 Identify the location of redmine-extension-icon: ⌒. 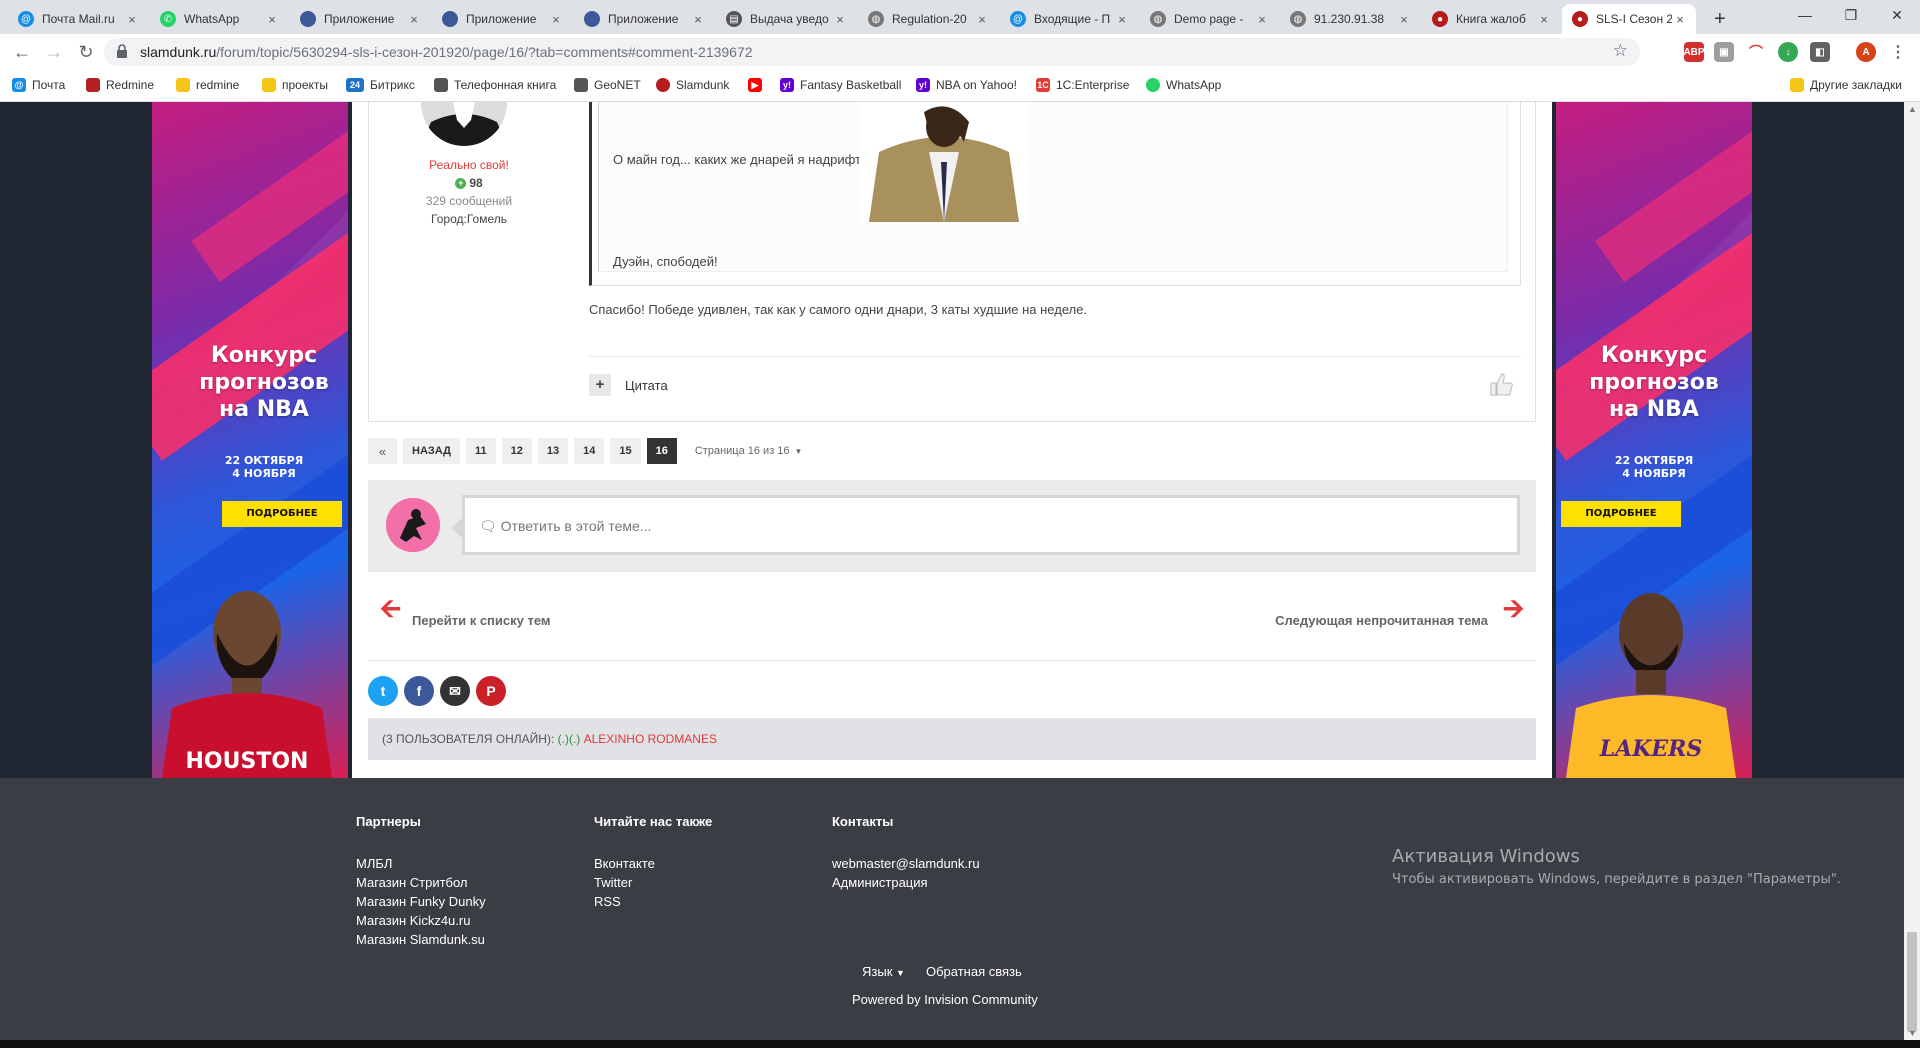
(1756, 52).